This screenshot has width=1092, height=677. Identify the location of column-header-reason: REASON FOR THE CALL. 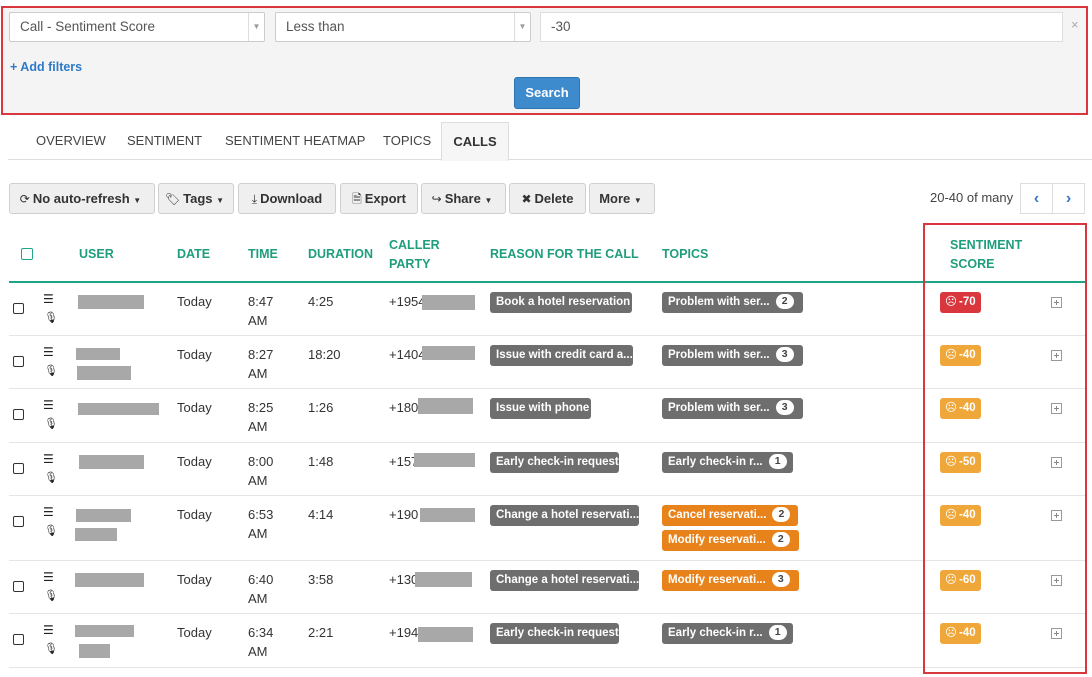
(564, 254).